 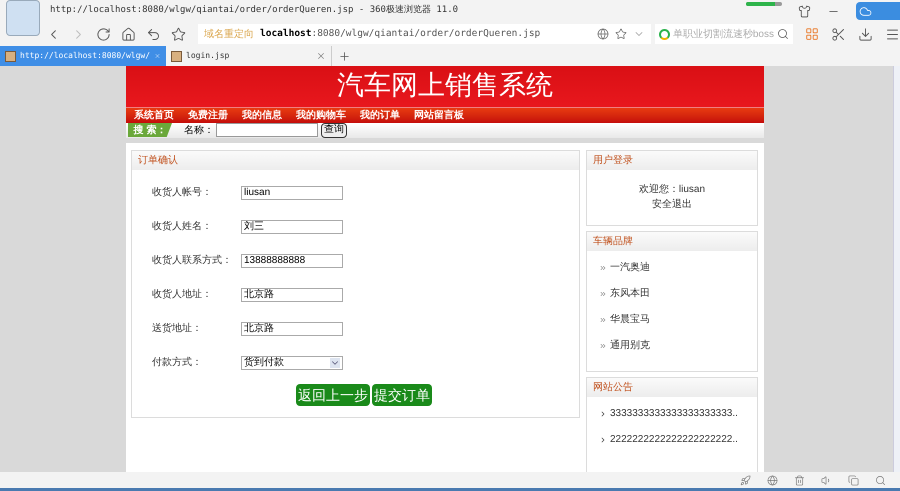 I want to click on panel-title: 网站公告, so click(x=613, y=387).